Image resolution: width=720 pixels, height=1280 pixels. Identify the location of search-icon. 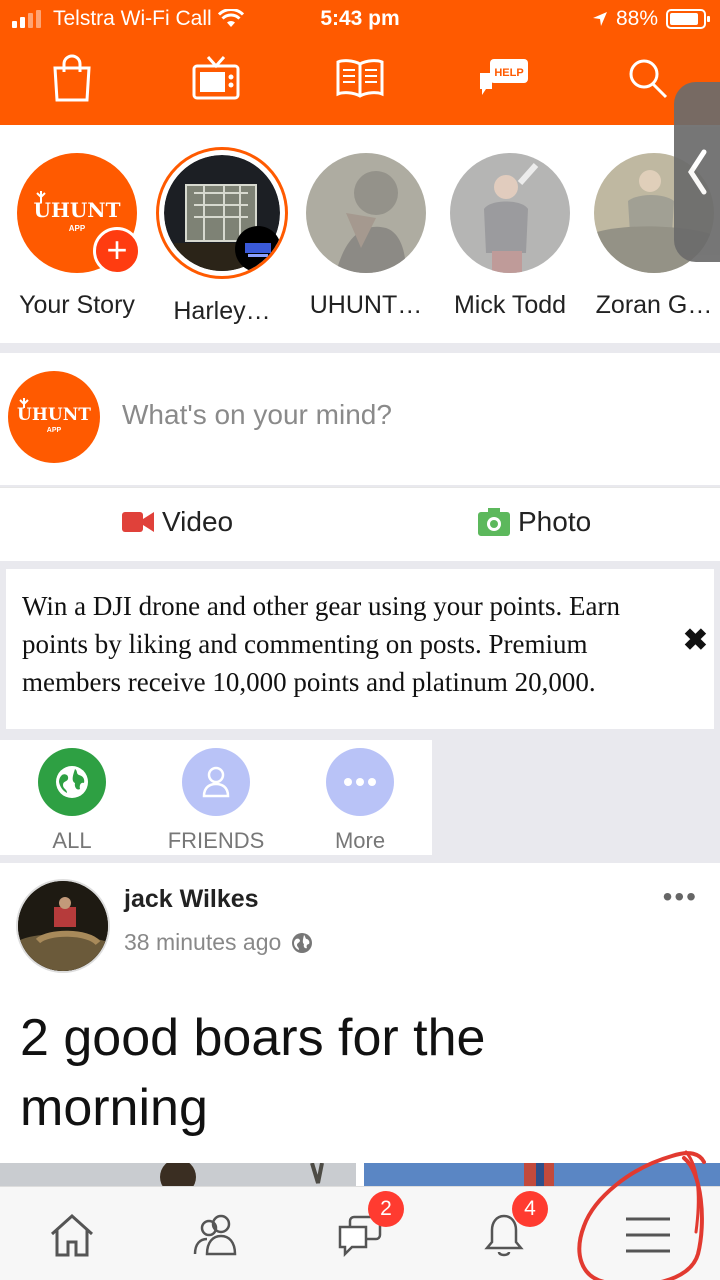
(648, 78).